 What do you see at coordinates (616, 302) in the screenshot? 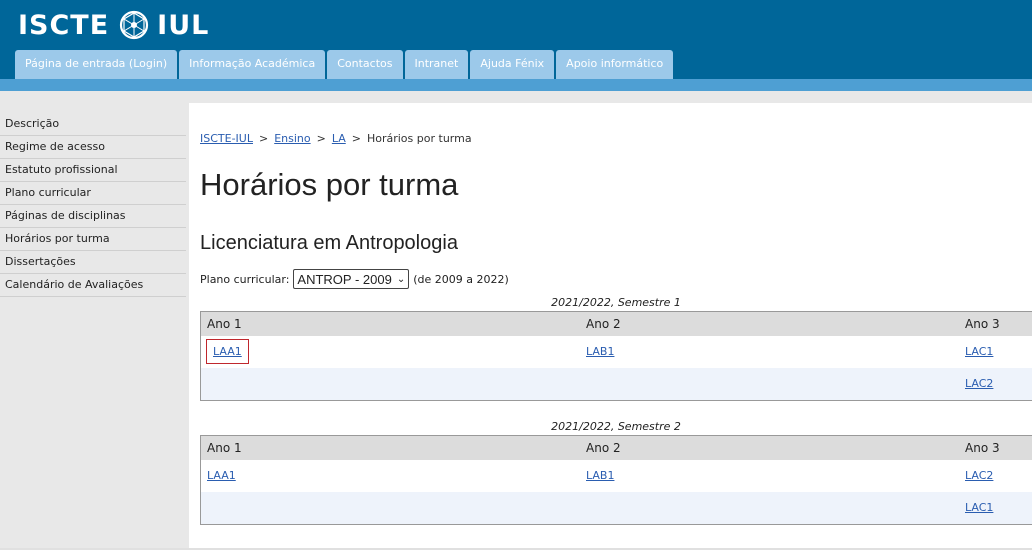
I see `semester-label: 2021/2022, Semestre 1` at bounding box center [616, 302].